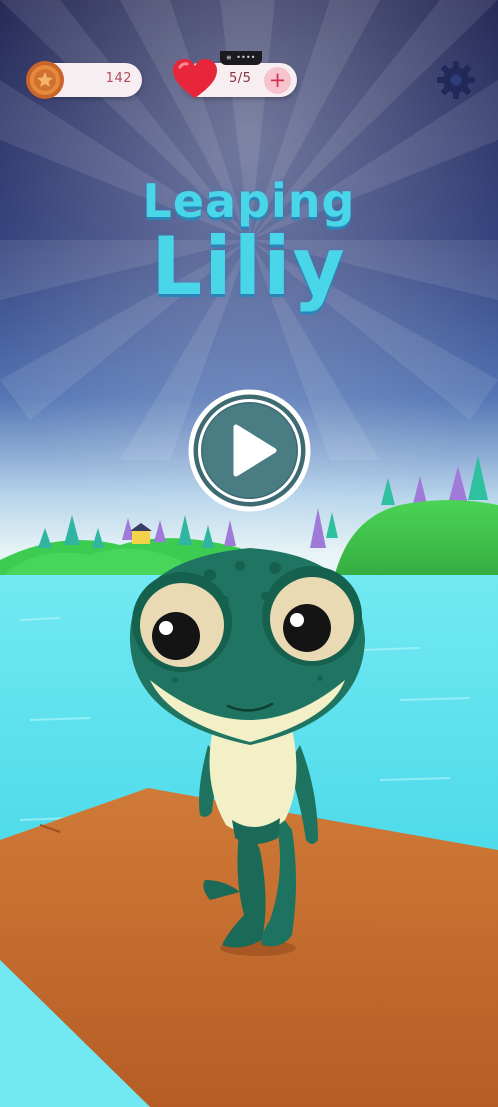 Image resolution: width=498 pixels, height=1107 pixels. What do you see at coordinates (277, 80) in the screenshot?
I see `add-lives-button: +` at bounding box center [277, 80].